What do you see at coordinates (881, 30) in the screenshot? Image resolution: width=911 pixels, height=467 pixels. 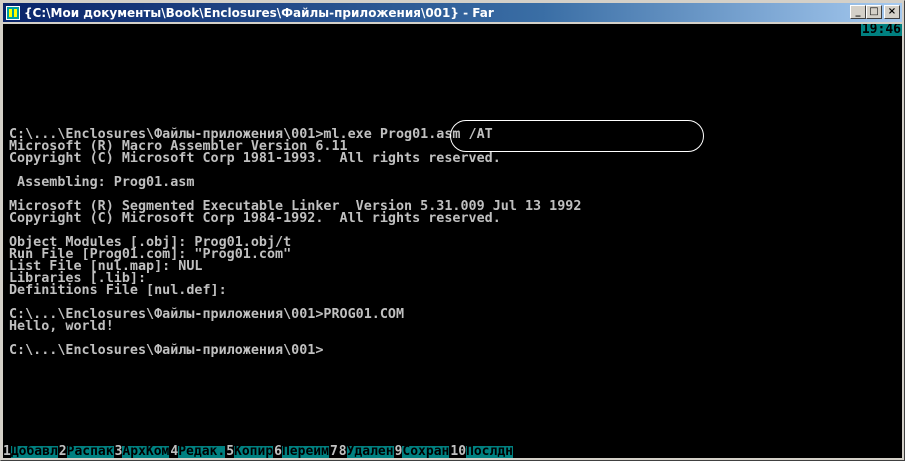 I see `clock: 19:46` at bounding box center [881, 30].